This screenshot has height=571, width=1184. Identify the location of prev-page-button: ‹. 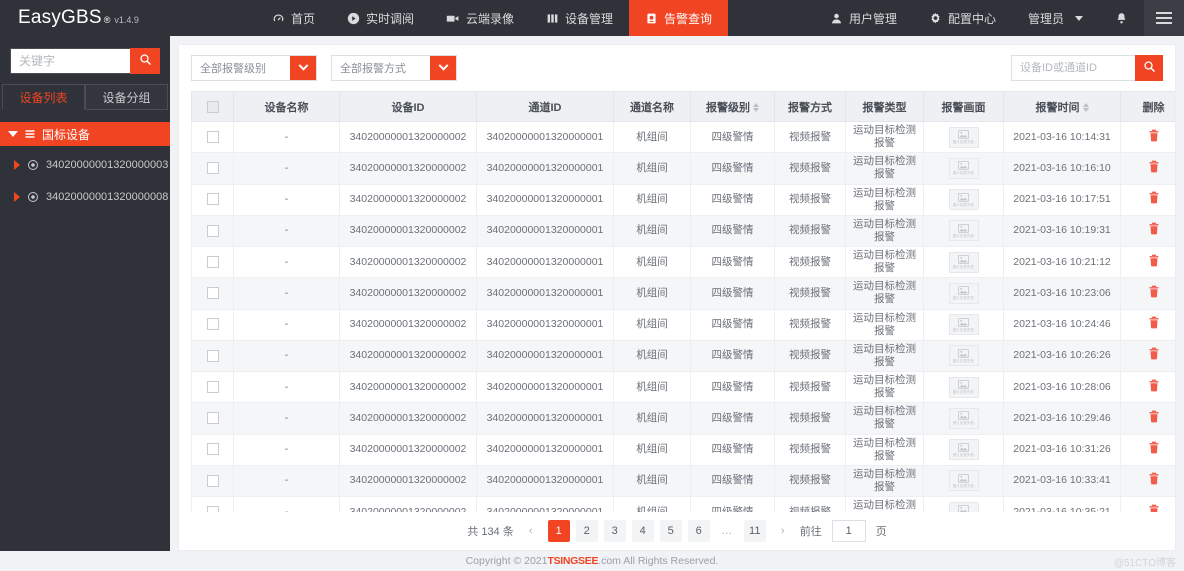
(531, 531).